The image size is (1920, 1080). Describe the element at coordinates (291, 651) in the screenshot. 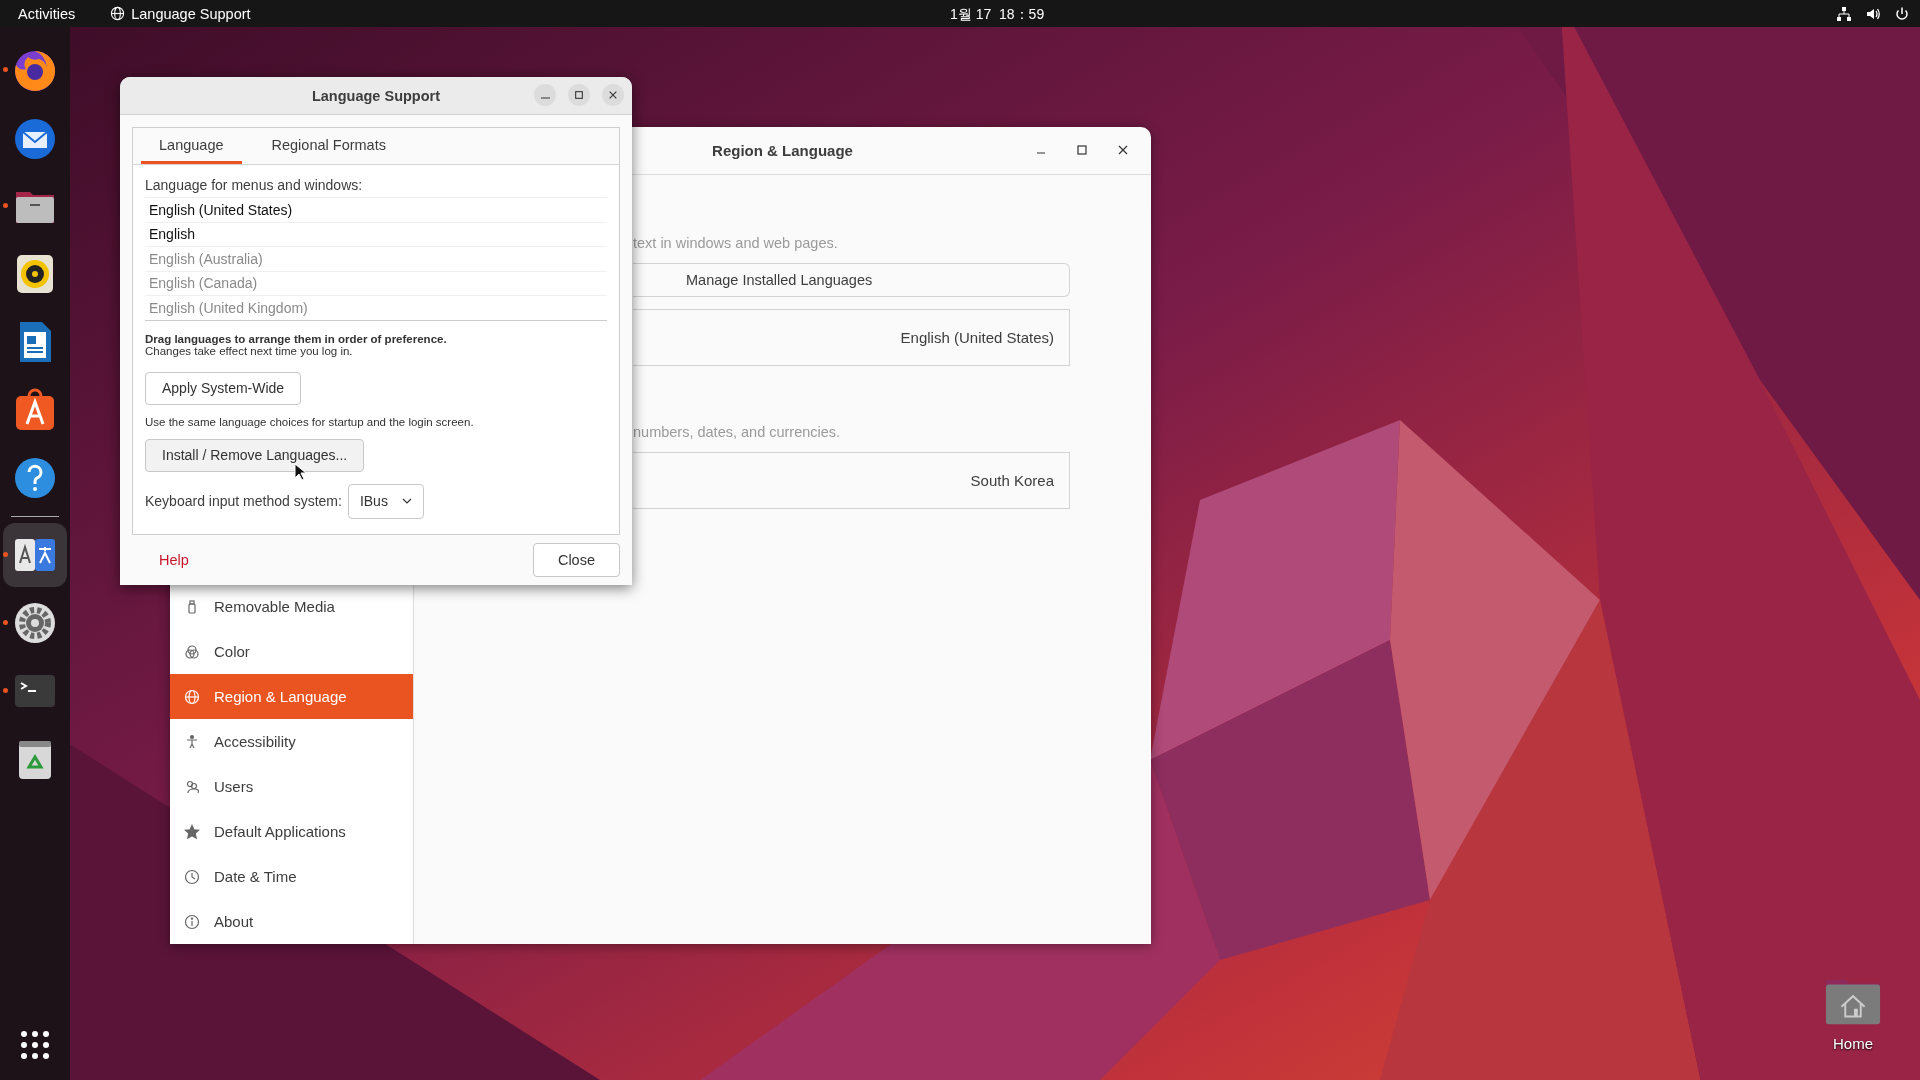

I see `sidebar-item: Color` at that location.